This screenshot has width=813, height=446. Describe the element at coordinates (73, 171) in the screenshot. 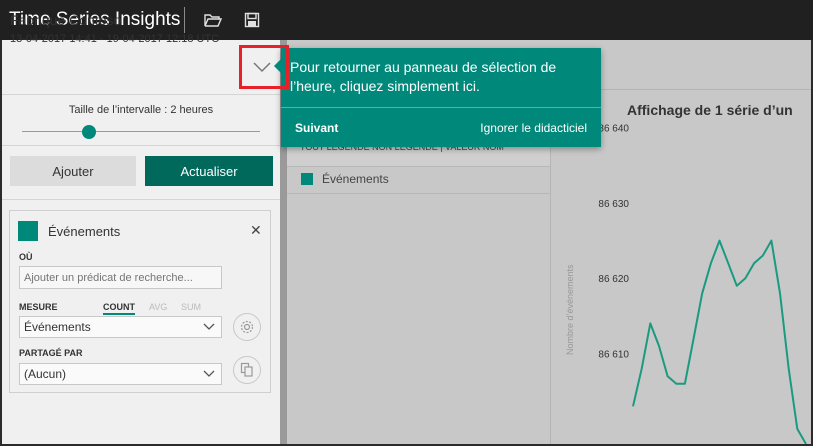

I see `add-button: Ajouter` at that location.